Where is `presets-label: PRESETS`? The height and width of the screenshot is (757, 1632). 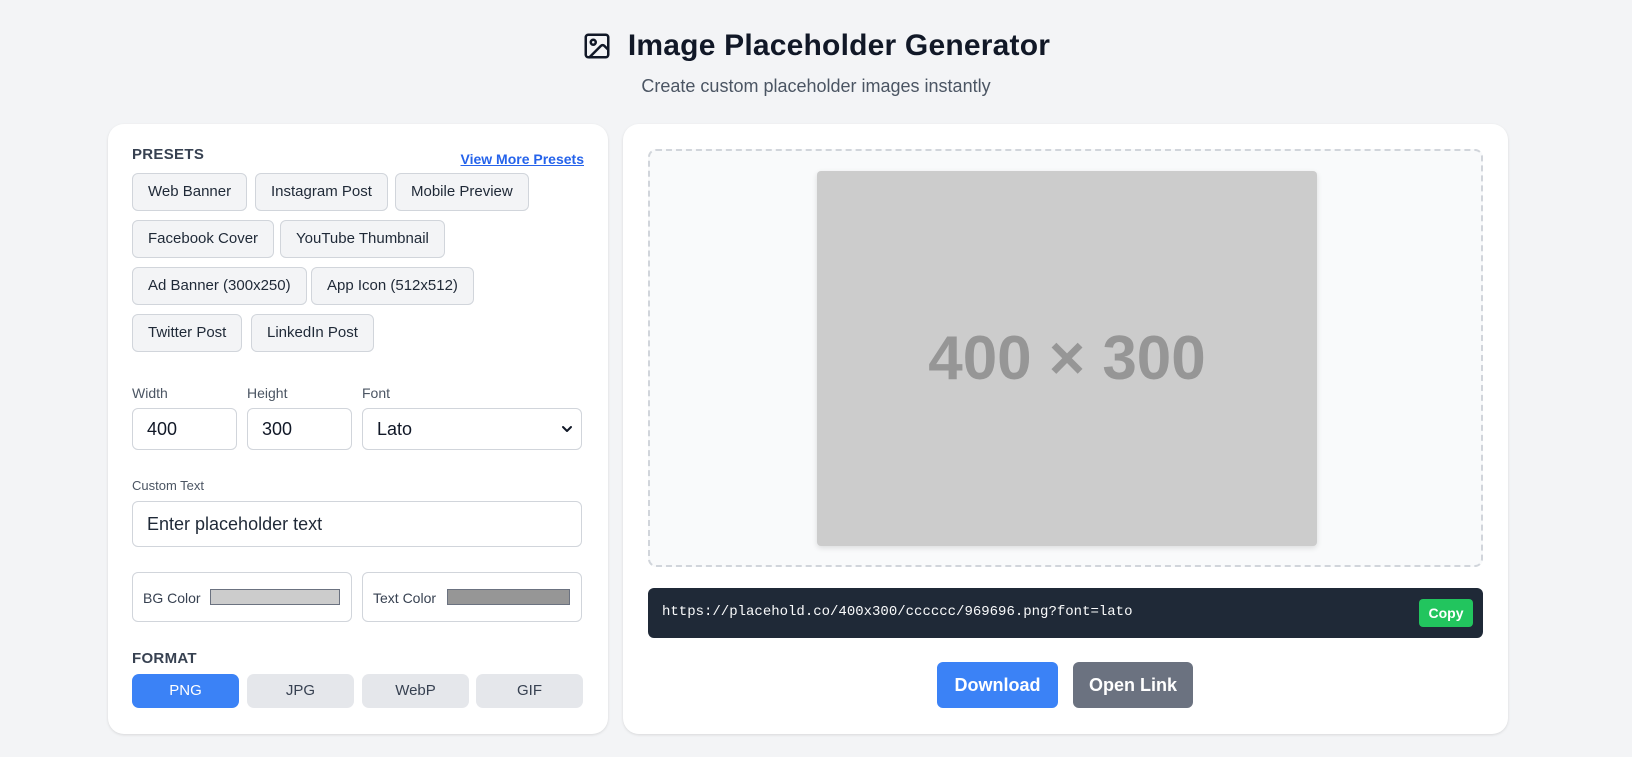
presets-label: PRESETS is located at coordinates (168, 154).